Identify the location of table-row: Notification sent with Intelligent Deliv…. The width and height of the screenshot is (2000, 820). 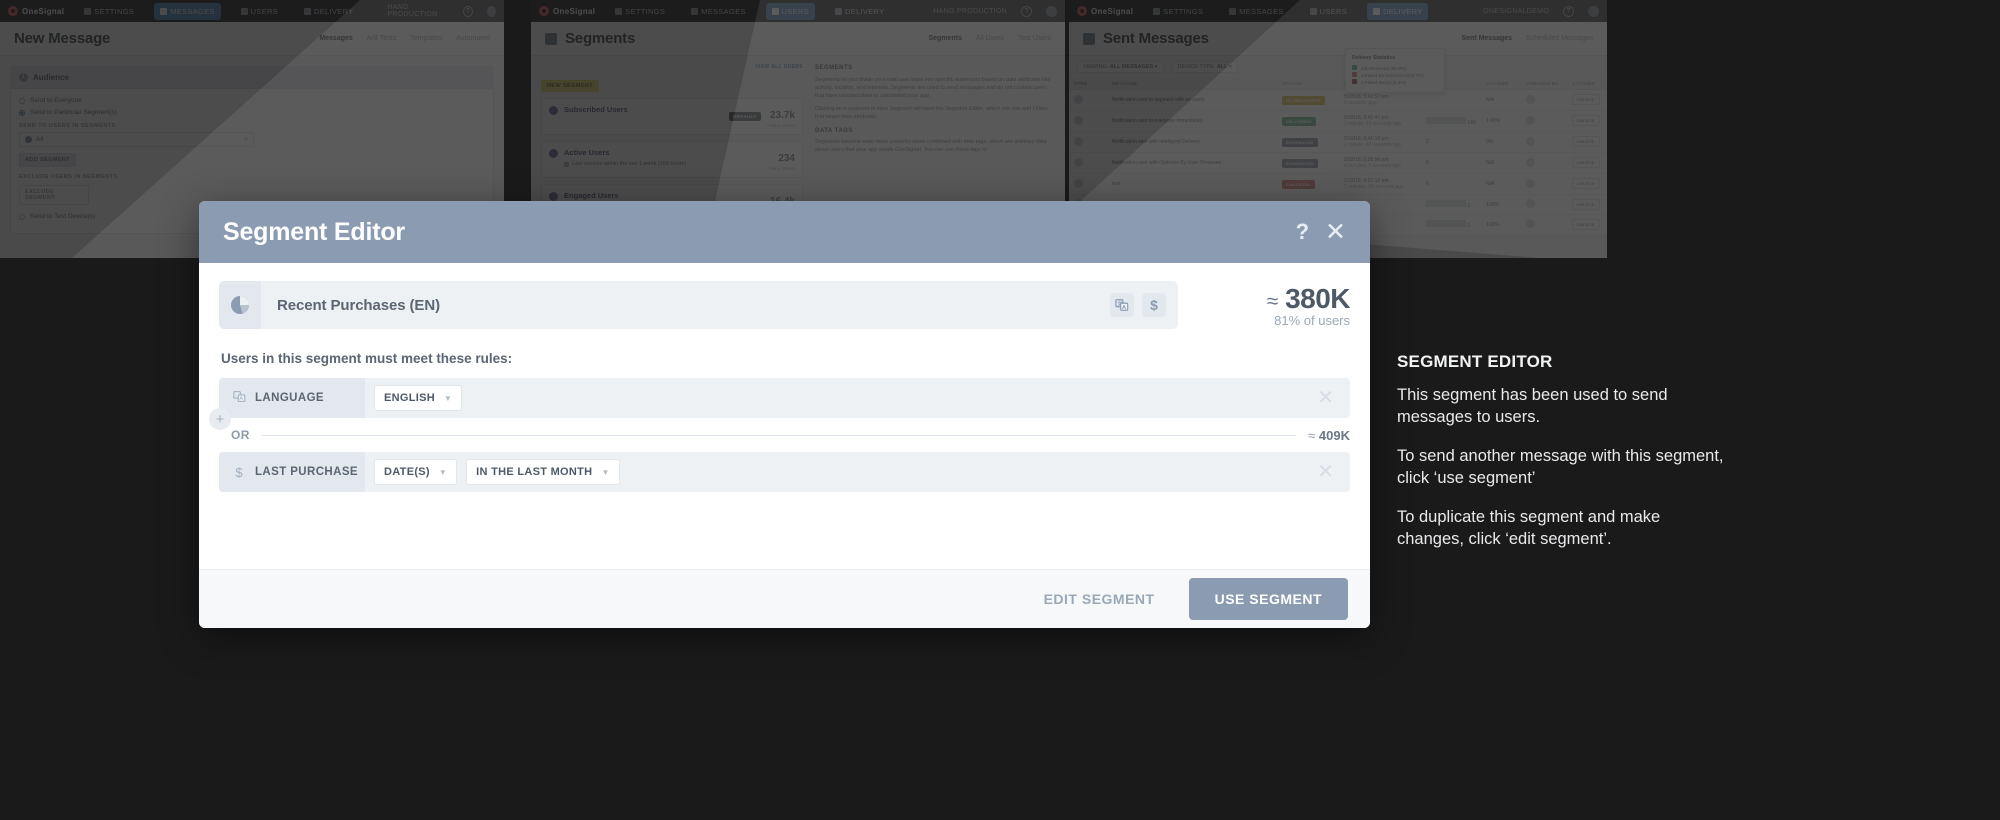
(1338, 142).